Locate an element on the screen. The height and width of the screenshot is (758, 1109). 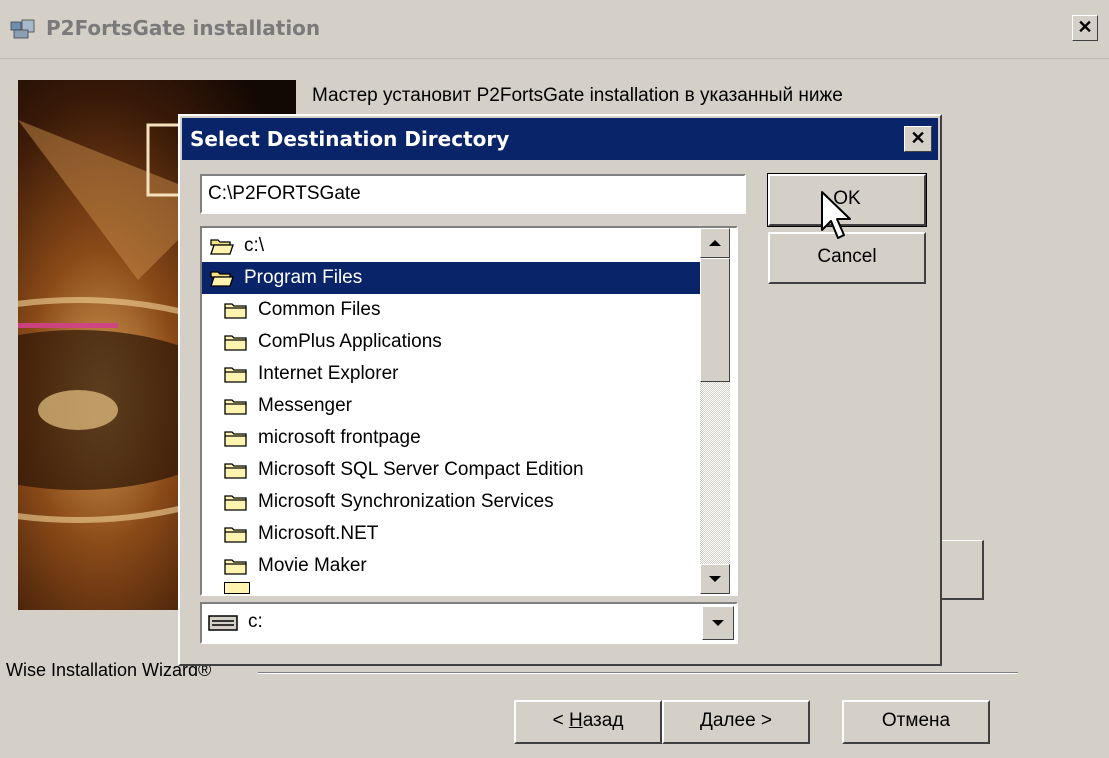
drive-dropdown-button is located at coordinates (718, 623).